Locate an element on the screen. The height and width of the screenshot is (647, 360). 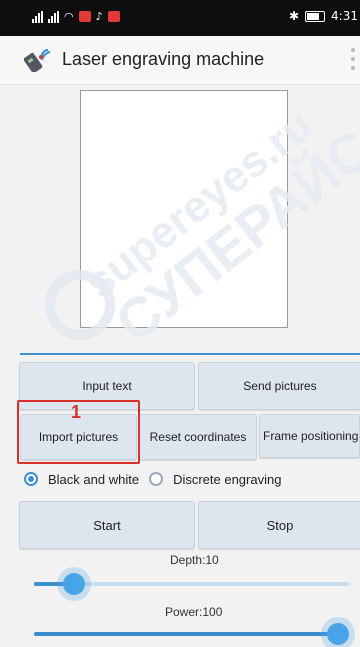
tiktok-icon: ♪ is located at coordinates (99, 16).